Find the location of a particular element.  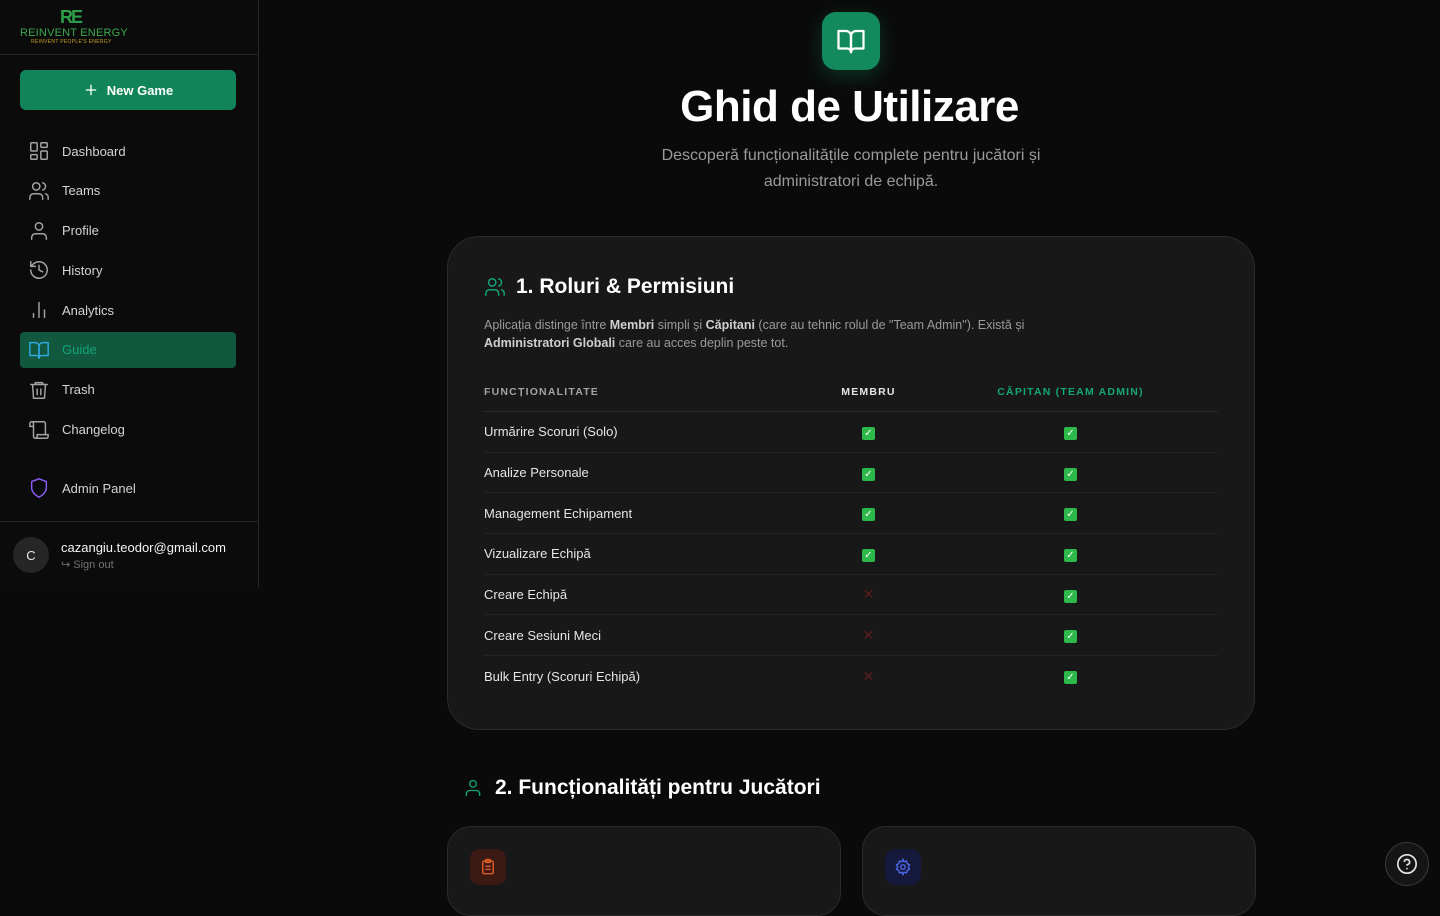

logo-name: REINVENT ENERGY is located at coordinates (74, 33).